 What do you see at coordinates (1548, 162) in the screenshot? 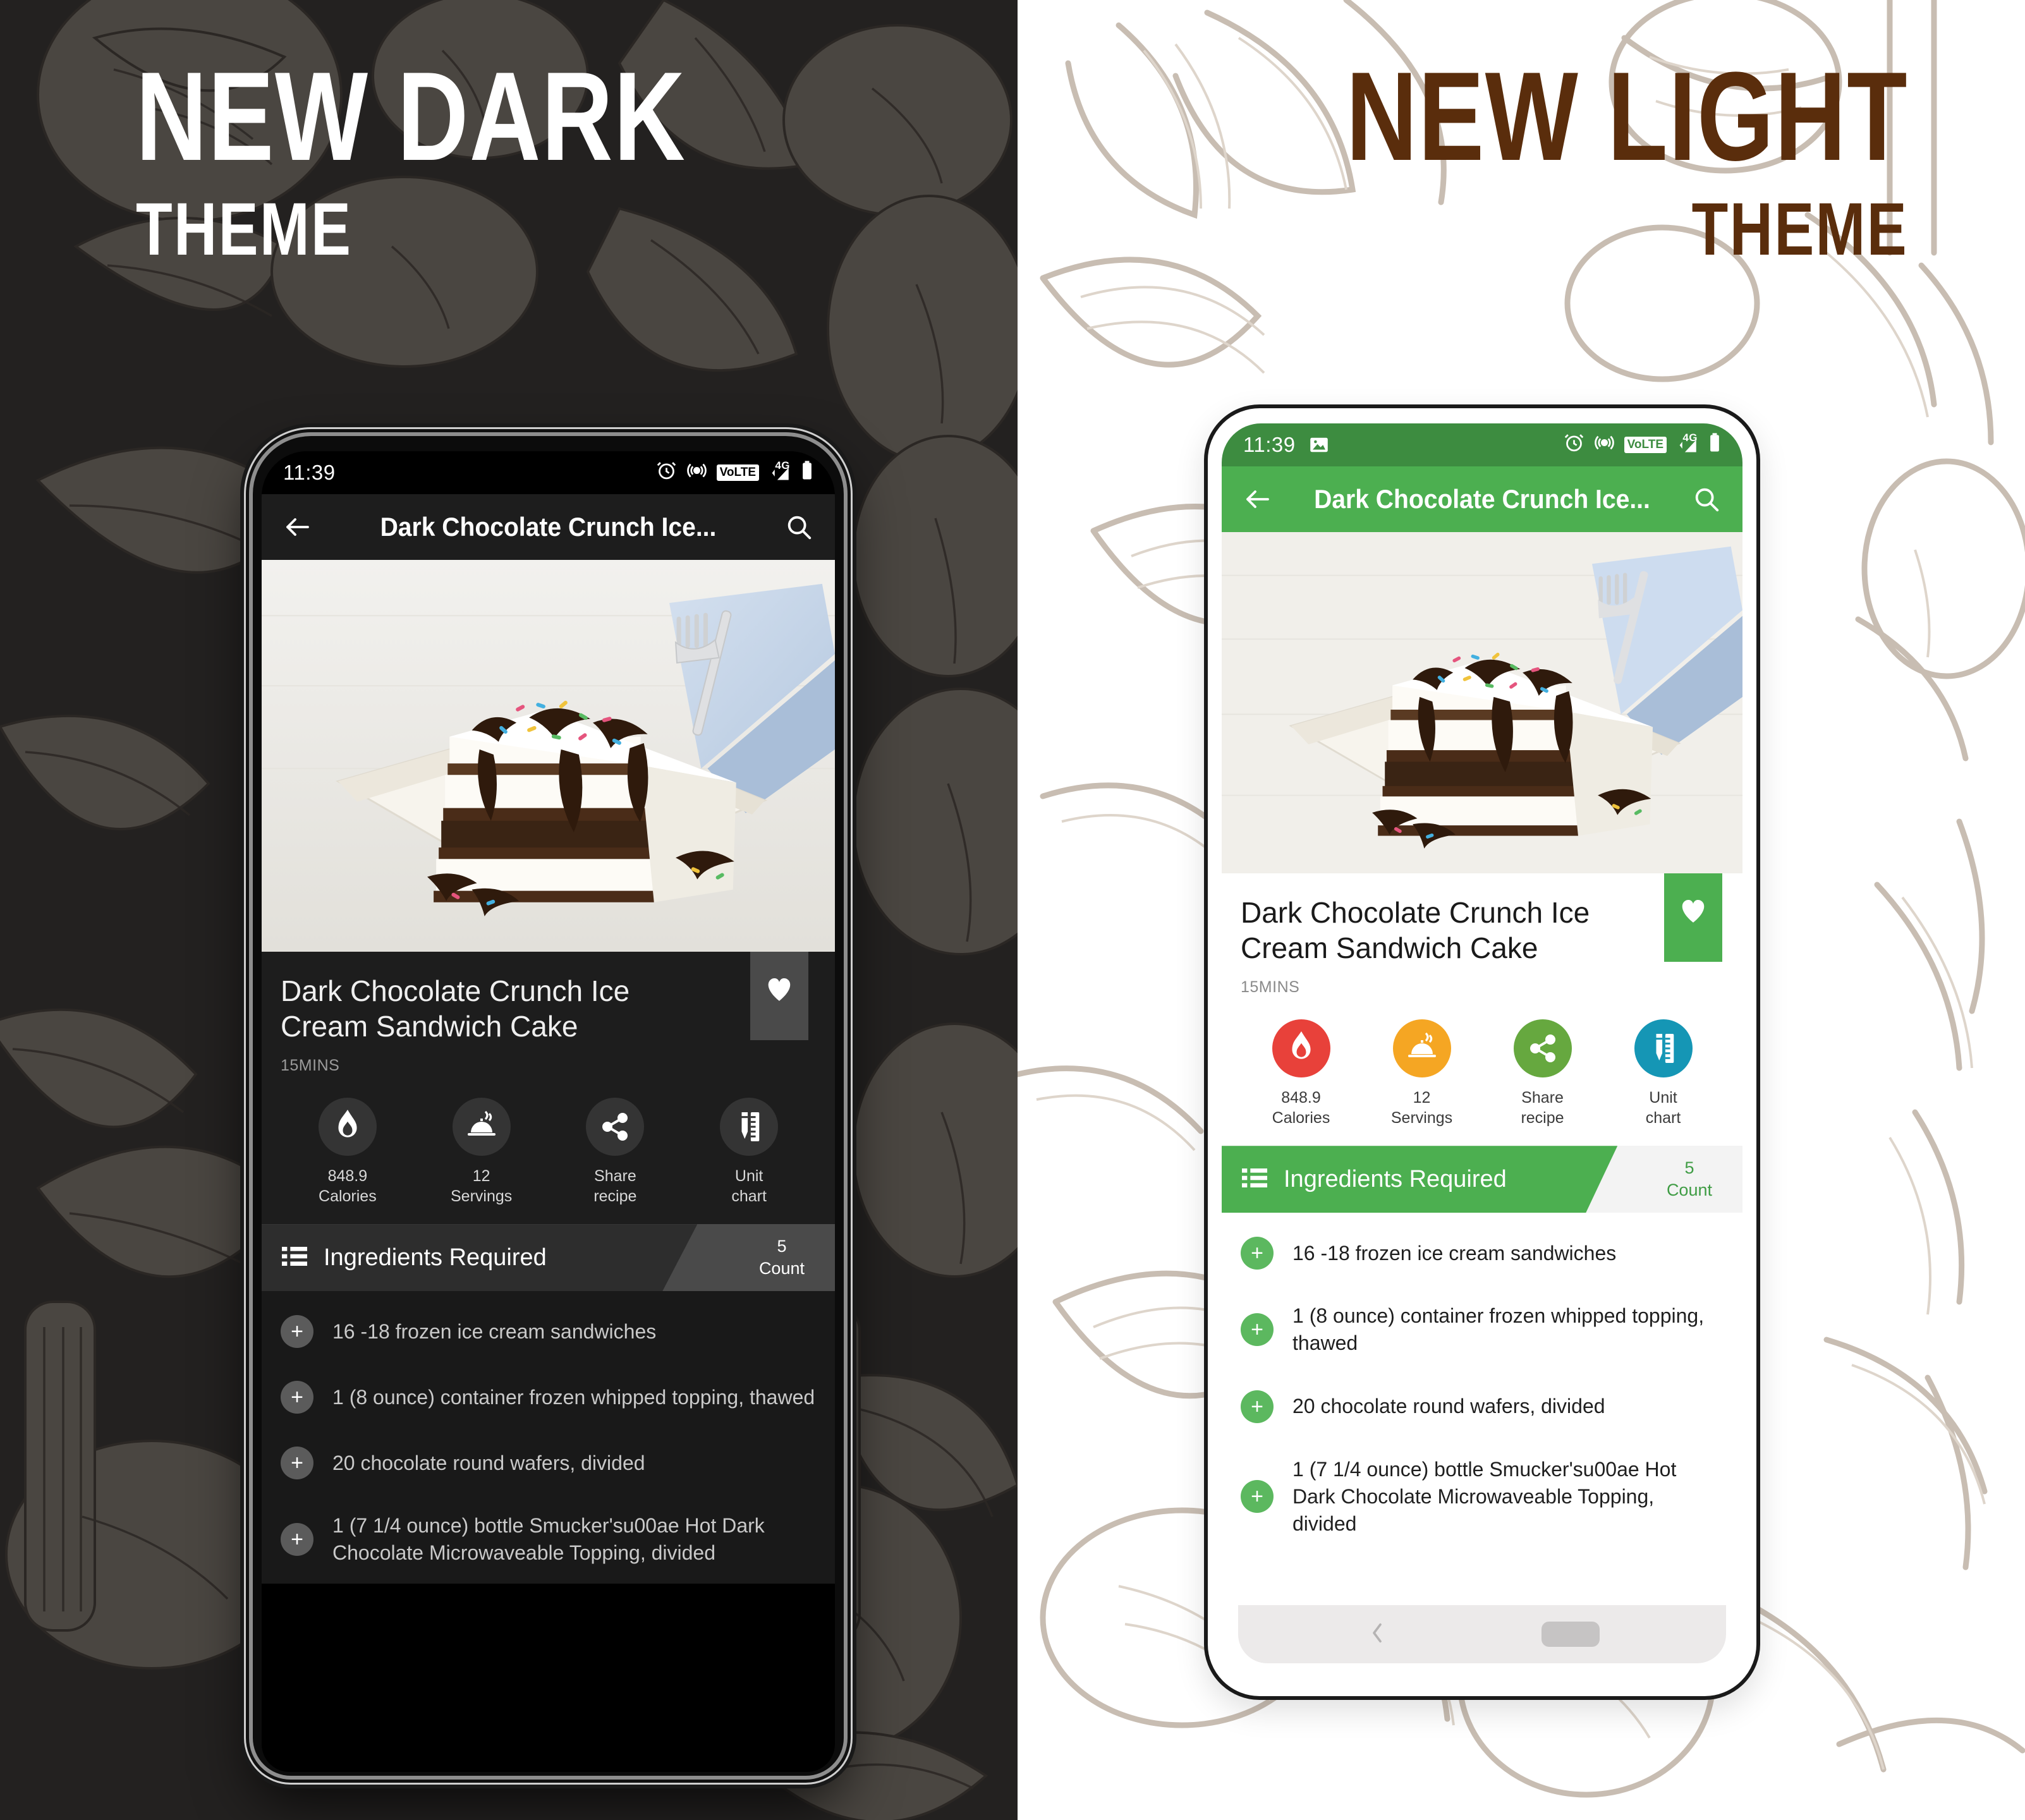
I see `light-panel-heading: NEW LIGHT THEME` at bounding box center [1548, 162].